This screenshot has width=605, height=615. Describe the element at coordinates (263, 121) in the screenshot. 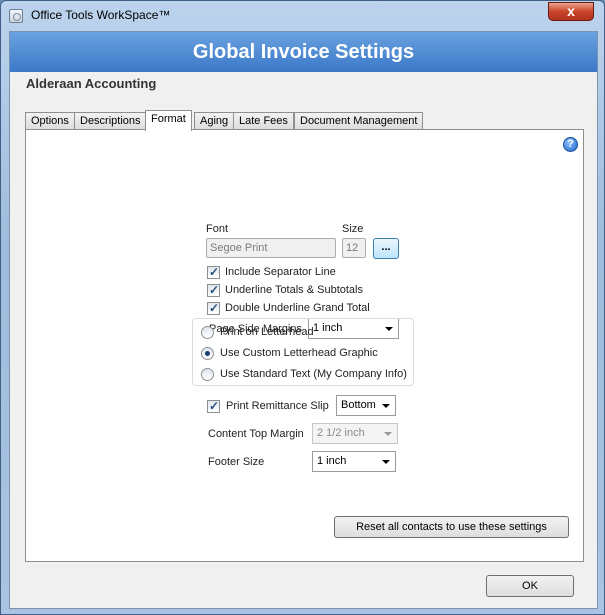

I see `tab-late-fees: Late Fees` at that location.